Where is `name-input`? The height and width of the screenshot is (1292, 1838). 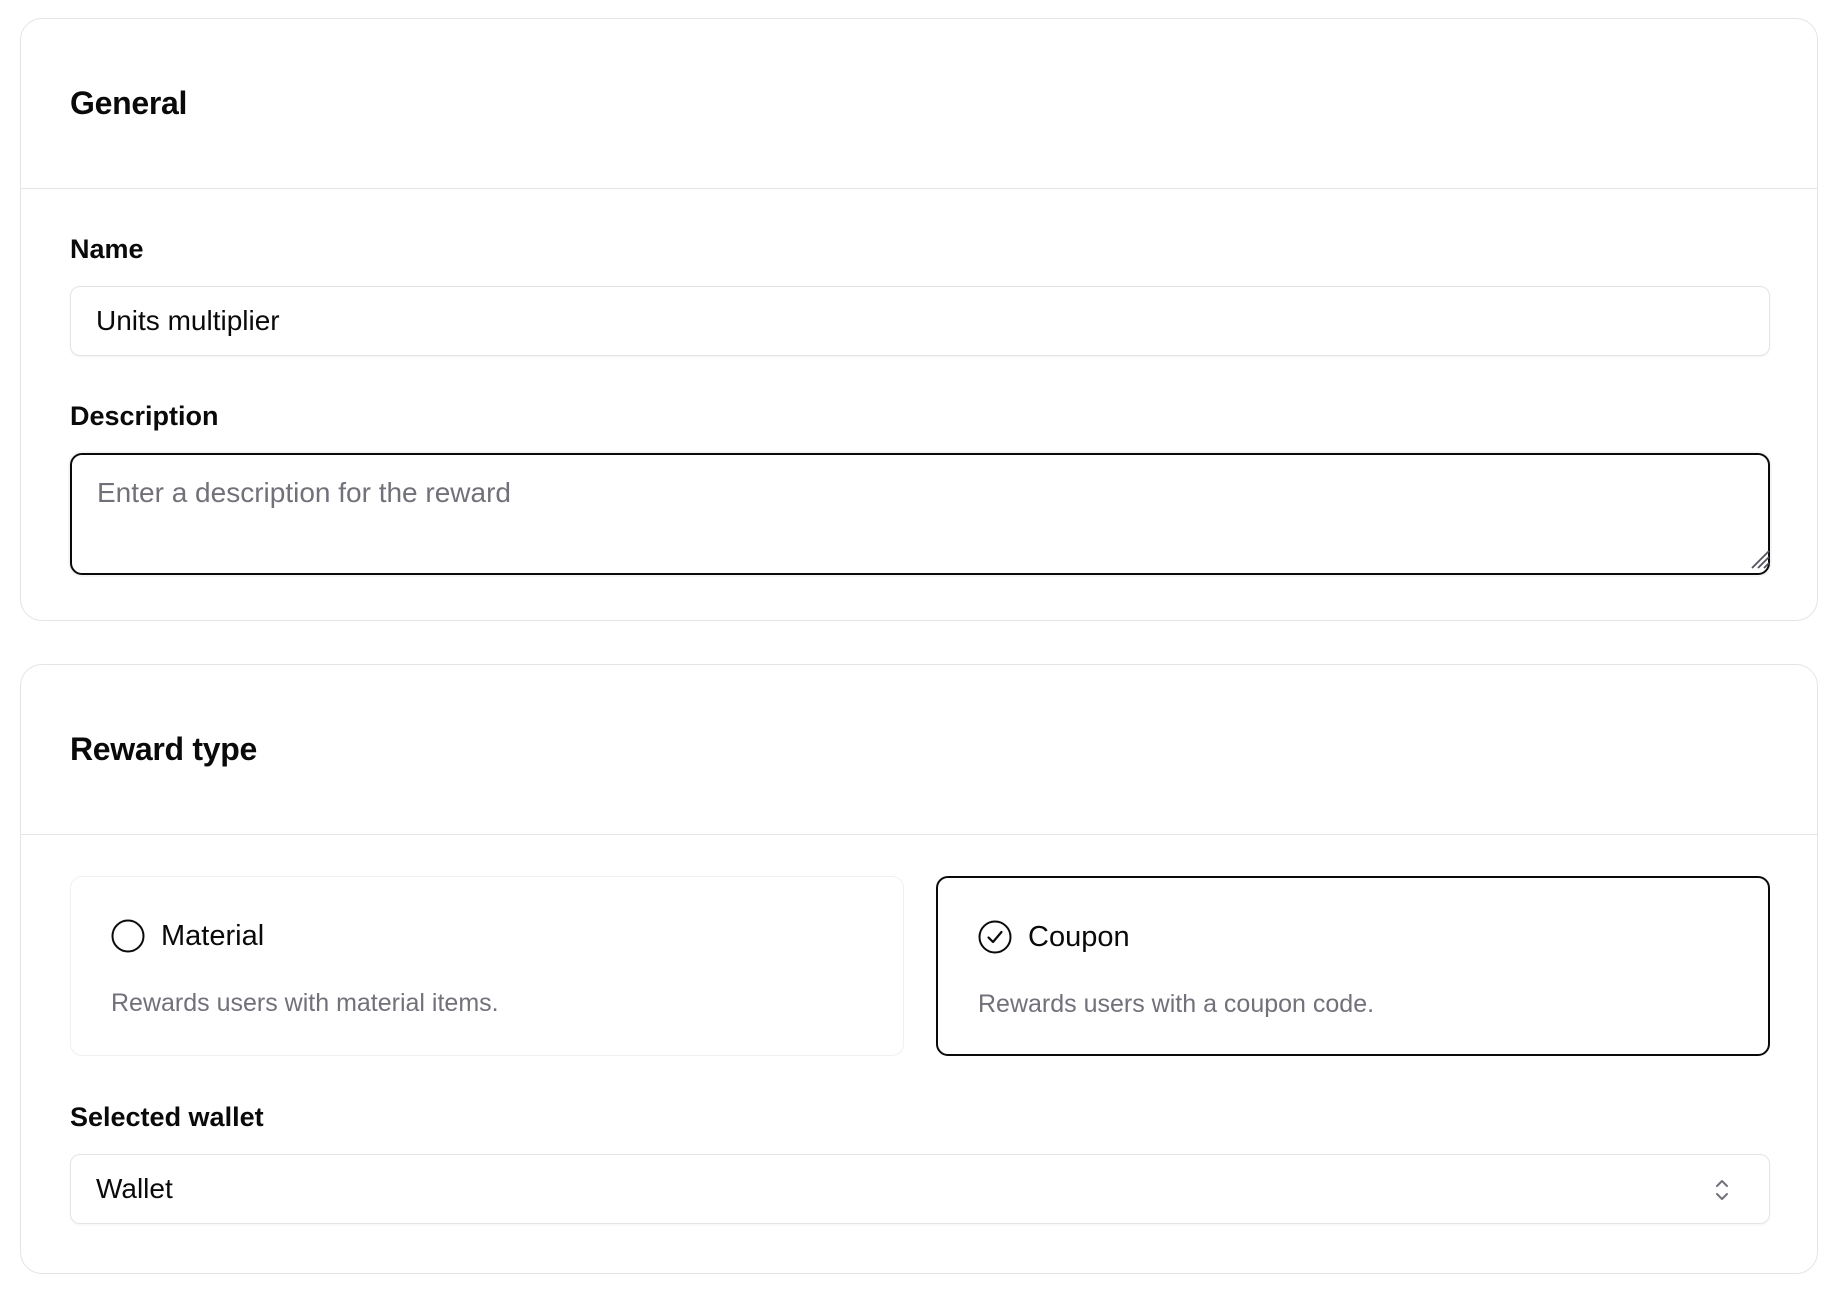
name-input is located at coordinates (920, 321).